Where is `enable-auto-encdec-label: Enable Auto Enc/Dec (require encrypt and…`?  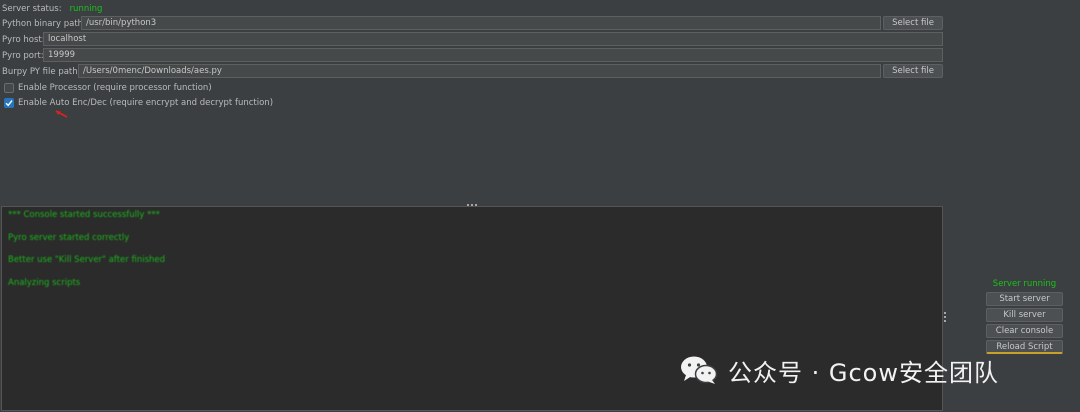 enable-auto-encdec-label: Enable Auto Enc/Dec (require encrypt and… is located at coordinates (146, 102).